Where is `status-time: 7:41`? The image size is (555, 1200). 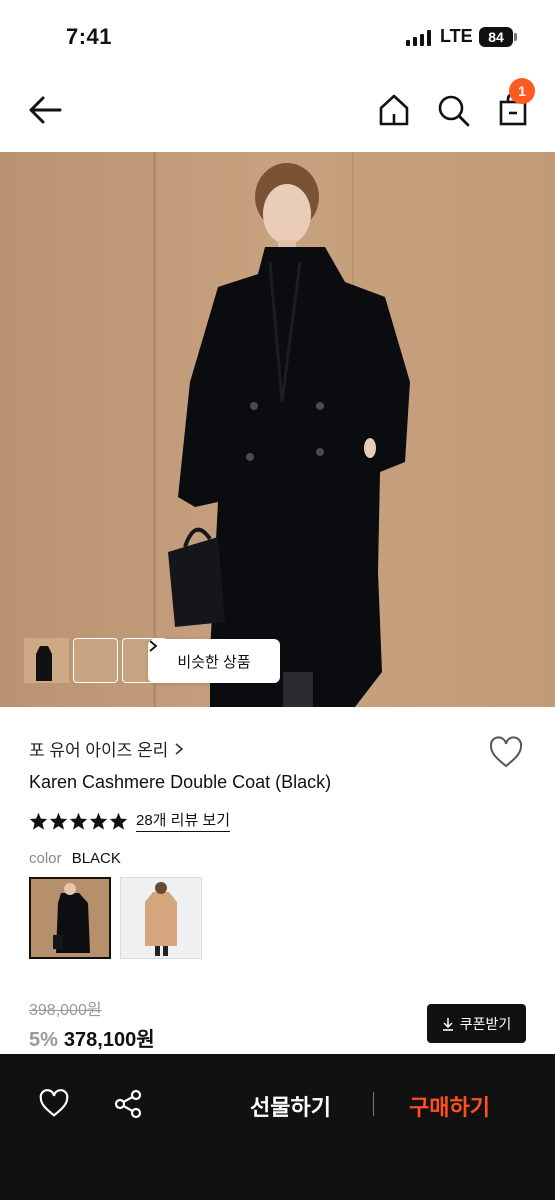
status-time: 7:41 is located at coordinates (89, 36).